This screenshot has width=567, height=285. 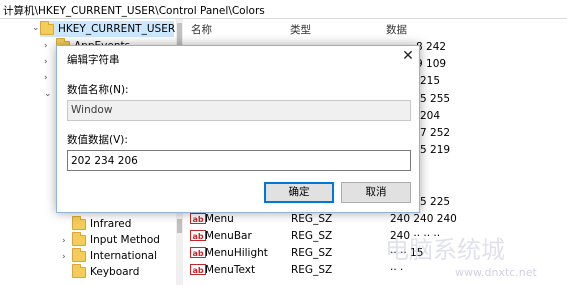 I want to click on list-item: ab MenuHilight REG_SZ ·· ·· 15, so click(x=376, y=254).